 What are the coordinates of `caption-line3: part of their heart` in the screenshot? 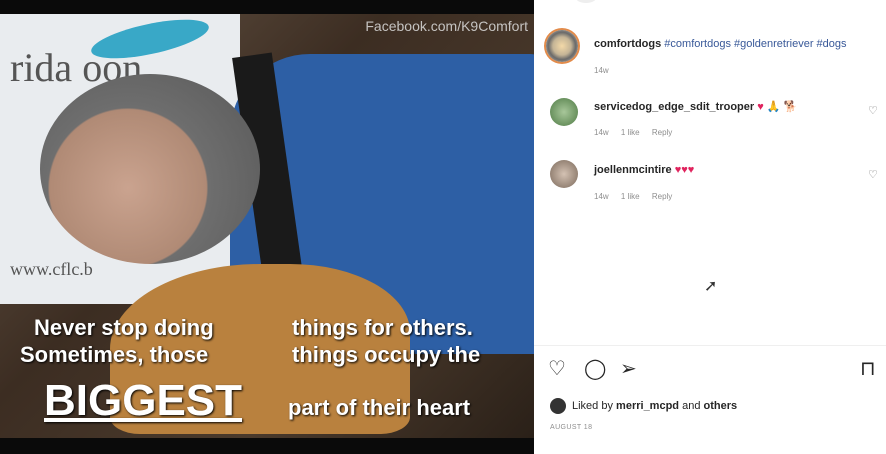 It's located at (379, 407).